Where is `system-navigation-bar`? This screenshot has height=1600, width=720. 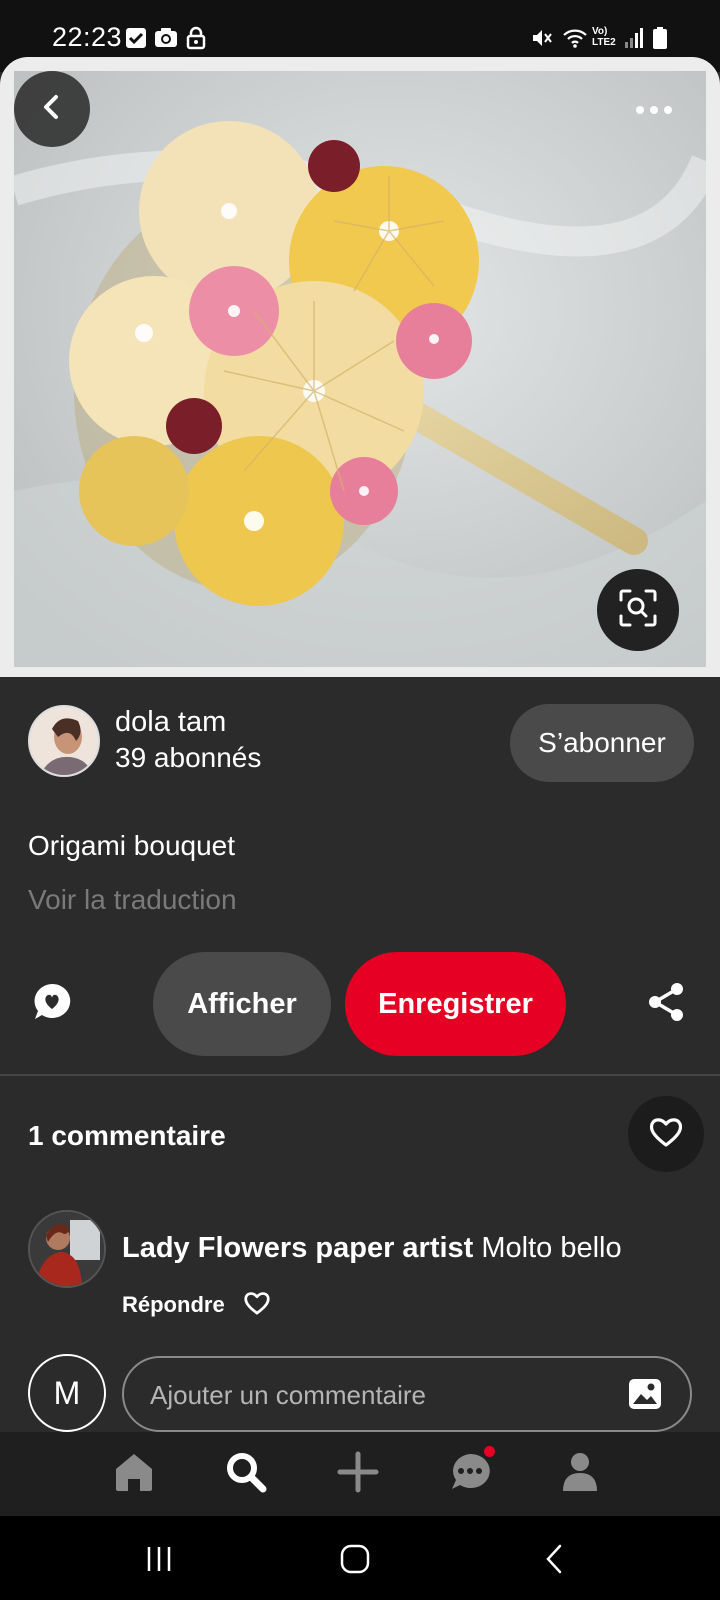 system-navigation-bar is located at coordinates (360, 1558).